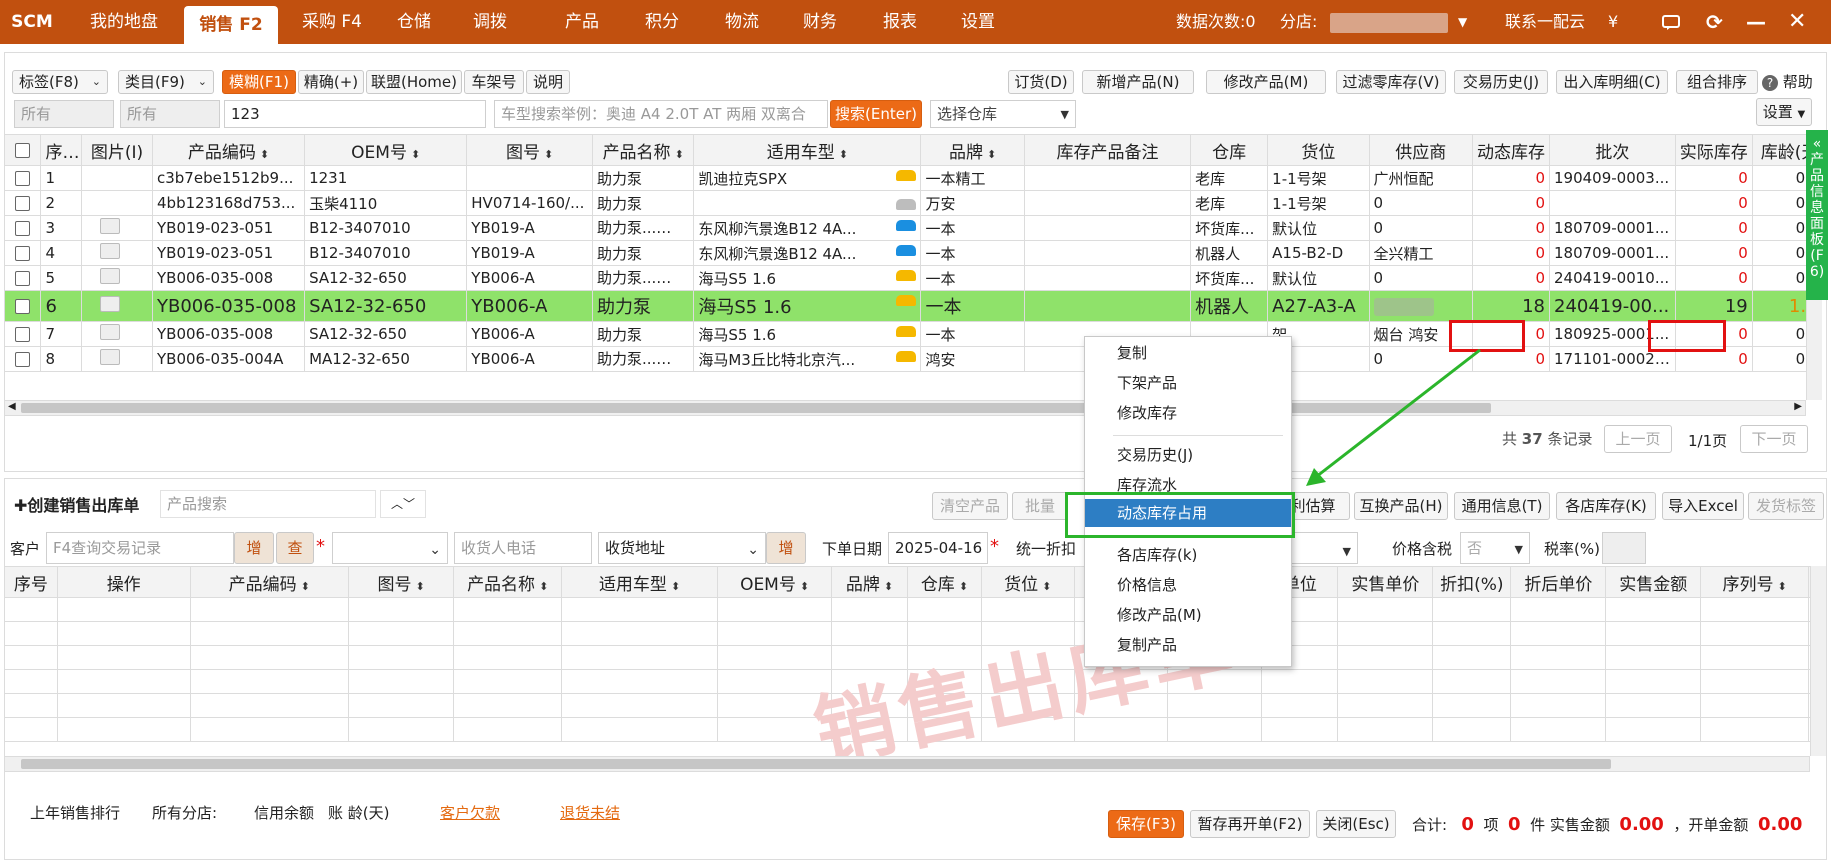 Image resolution: width=1831 pixels, height=864 pixels. Describe the element at coordinates (386, 253) in the screenshot. I see `oem-number-cell: B12-3407010` at that location.